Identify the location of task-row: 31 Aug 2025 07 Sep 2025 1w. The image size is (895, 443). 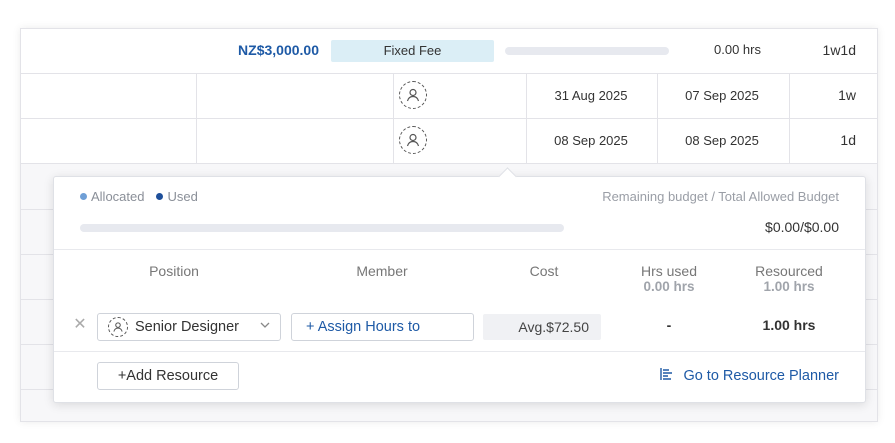
(449, 96).